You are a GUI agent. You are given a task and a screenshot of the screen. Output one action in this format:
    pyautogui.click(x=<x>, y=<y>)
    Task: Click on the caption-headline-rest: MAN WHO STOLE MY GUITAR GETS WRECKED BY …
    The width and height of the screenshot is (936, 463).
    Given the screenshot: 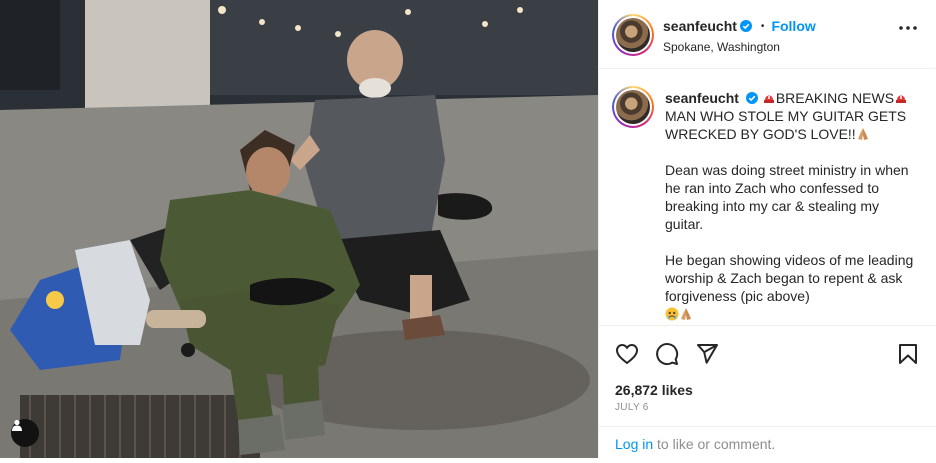 What is the action you would take?
    pyautogui.click(x=786, y=125)
    